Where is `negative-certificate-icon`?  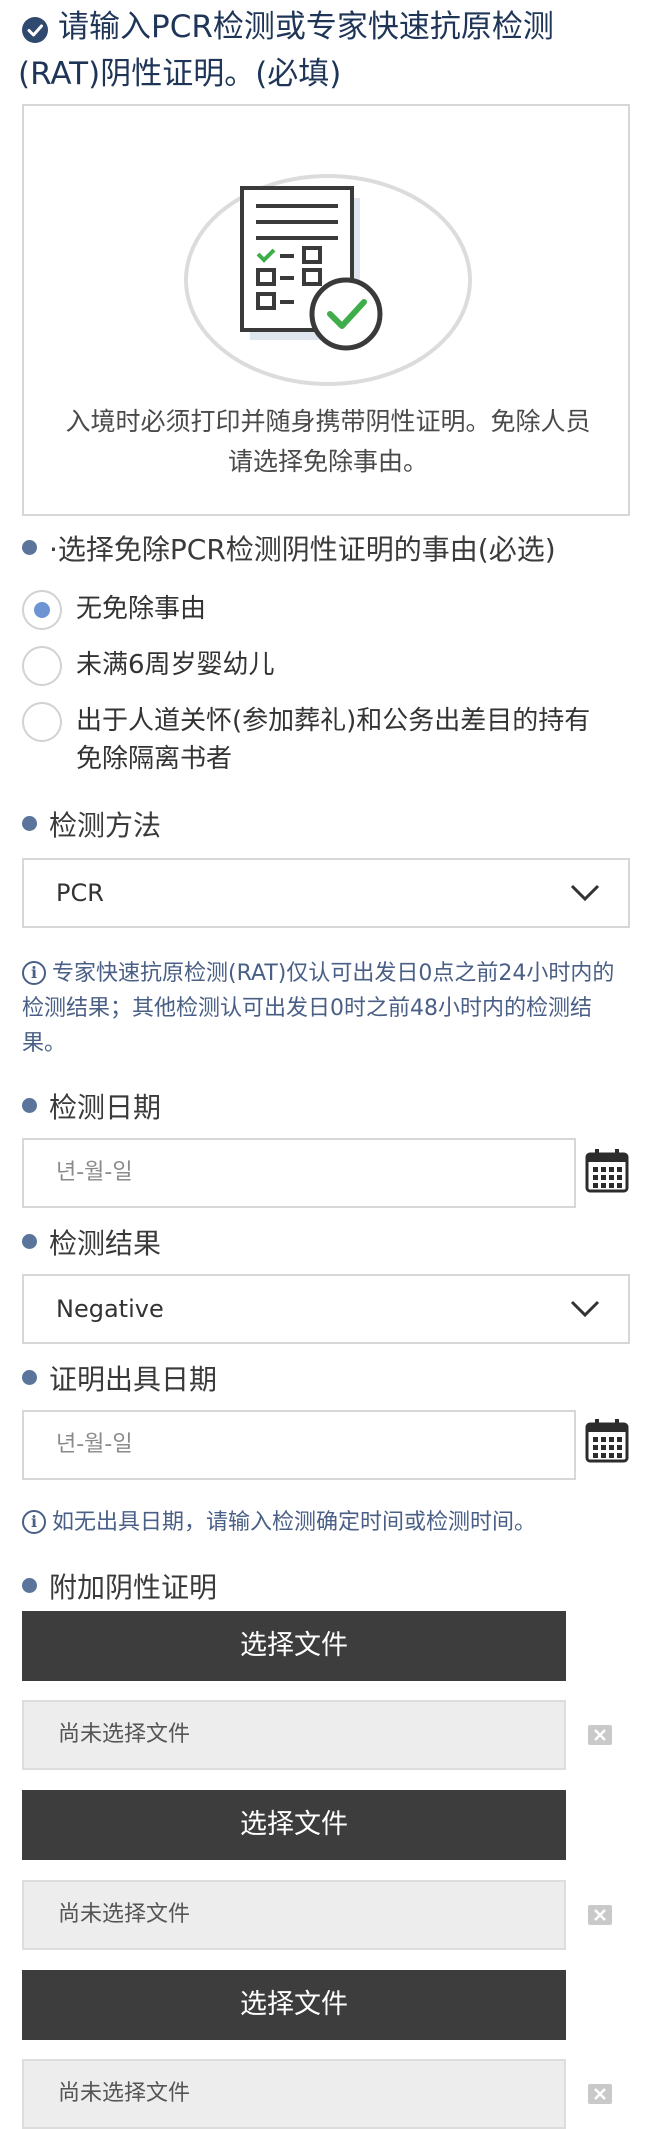
negative-certificate-icon is located at coordinates (311, 268).